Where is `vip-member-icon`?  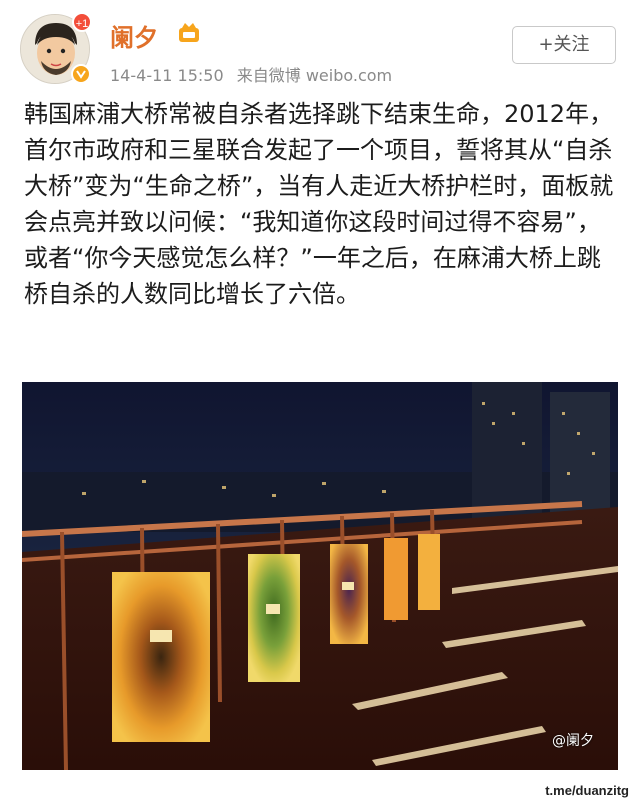
vip-member-icon is located at coordinates (189, 33).